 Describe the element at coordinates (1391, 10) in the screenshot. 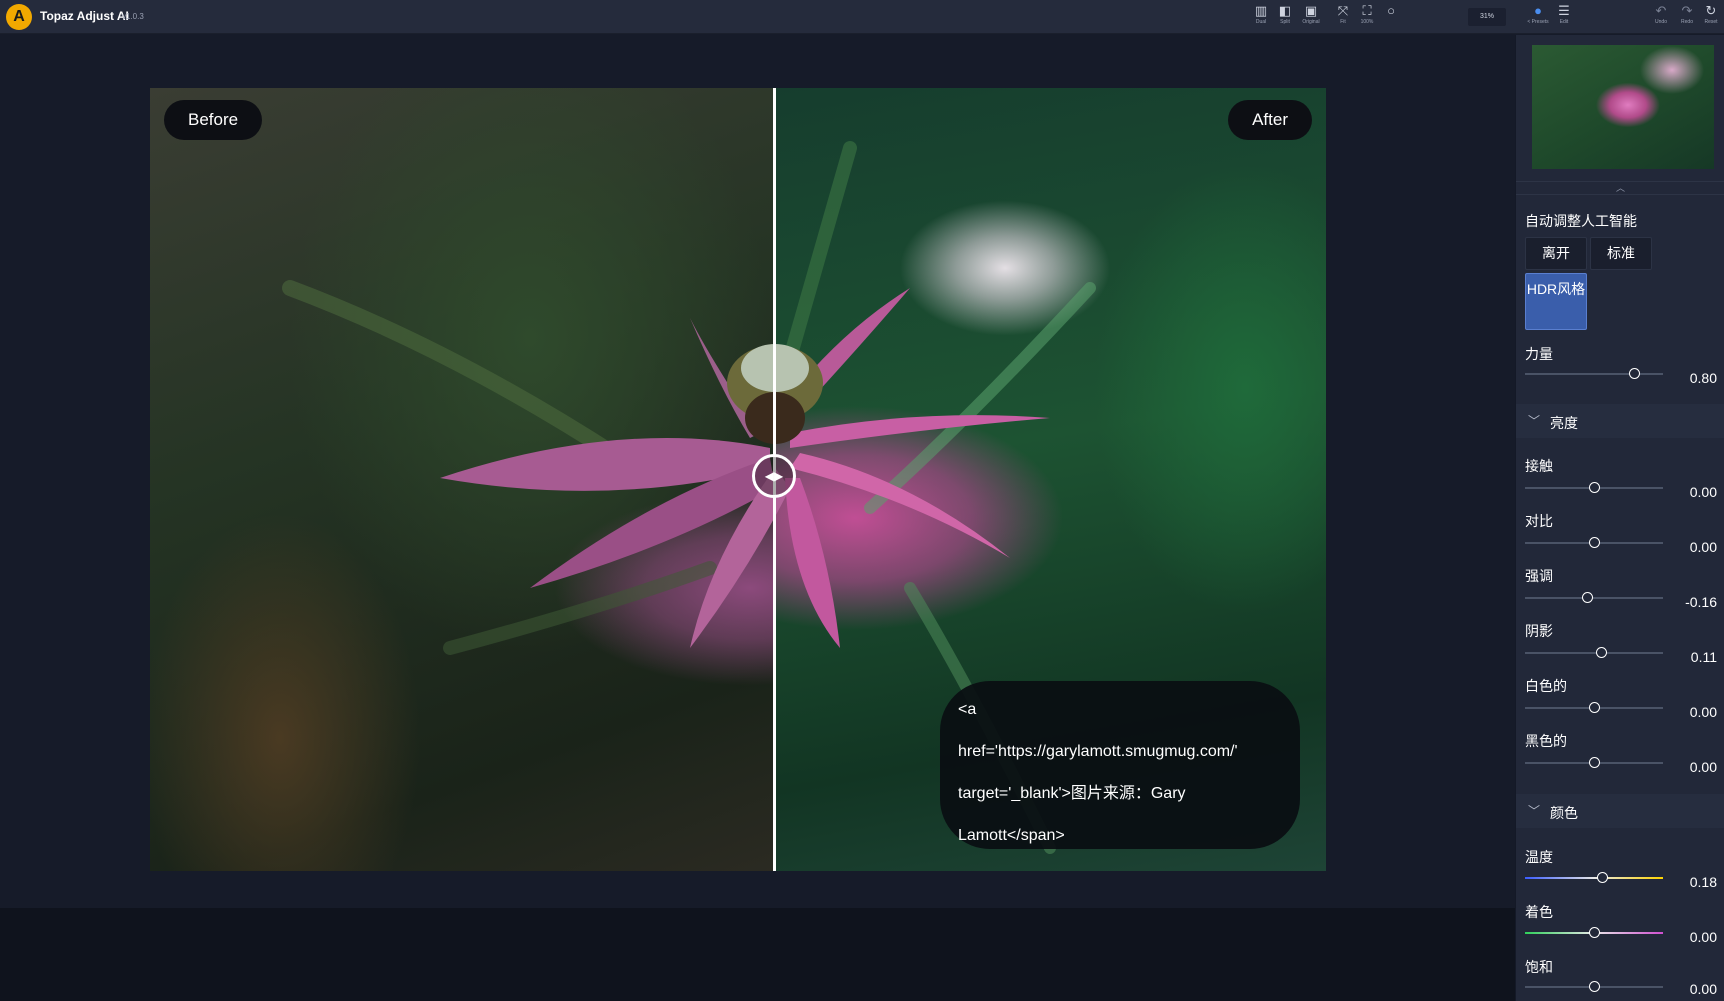

I see `circle-icon: ○` at that location.